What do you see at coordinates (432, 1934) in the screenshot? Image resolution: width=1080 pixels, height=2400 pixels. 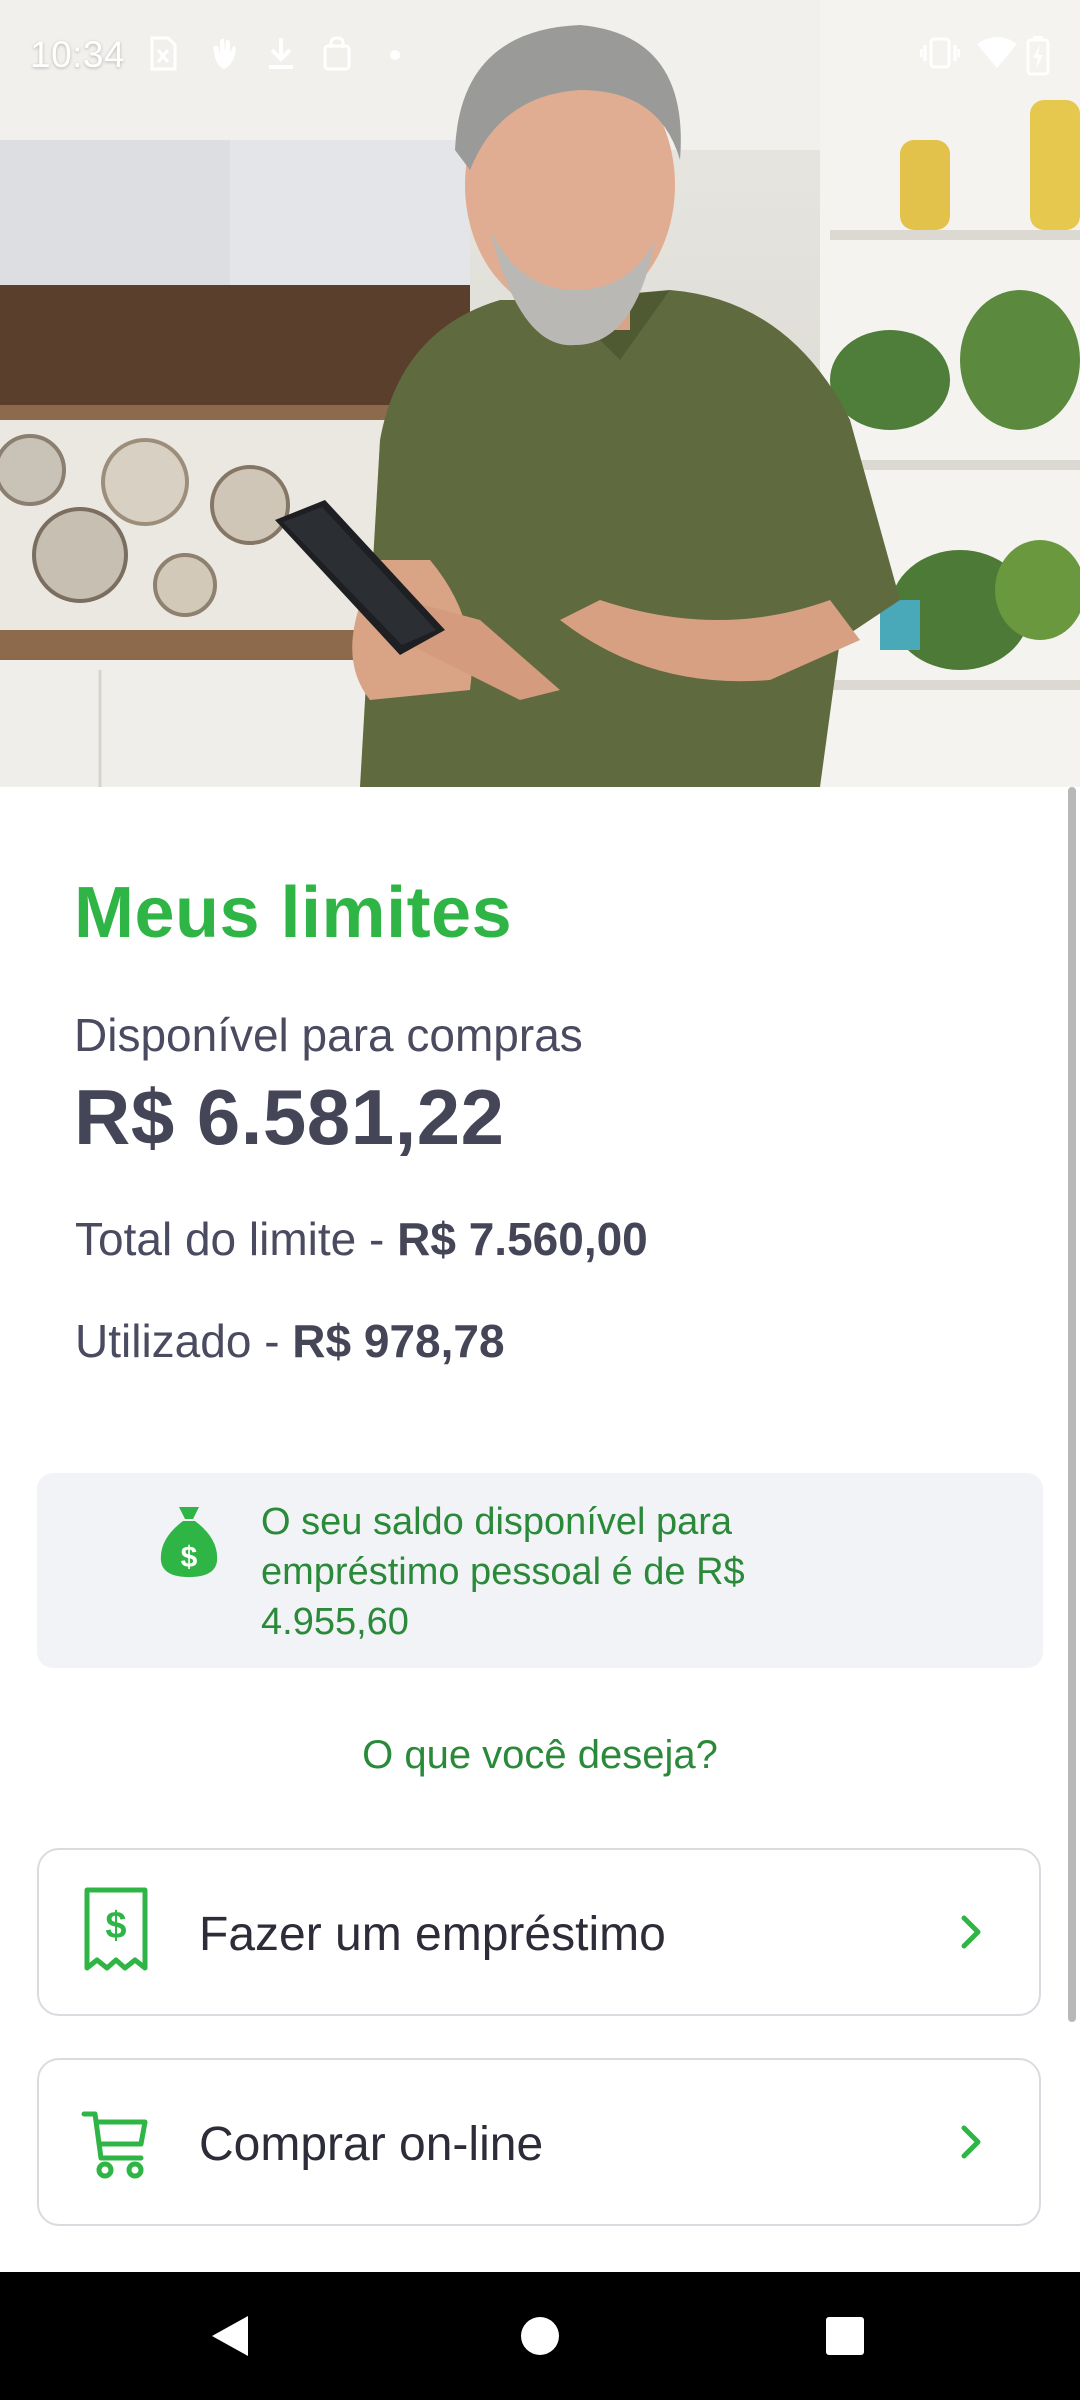 I see `action-make-loan-label: Fazer um empréstimo` at bounding box center [432, 1934].